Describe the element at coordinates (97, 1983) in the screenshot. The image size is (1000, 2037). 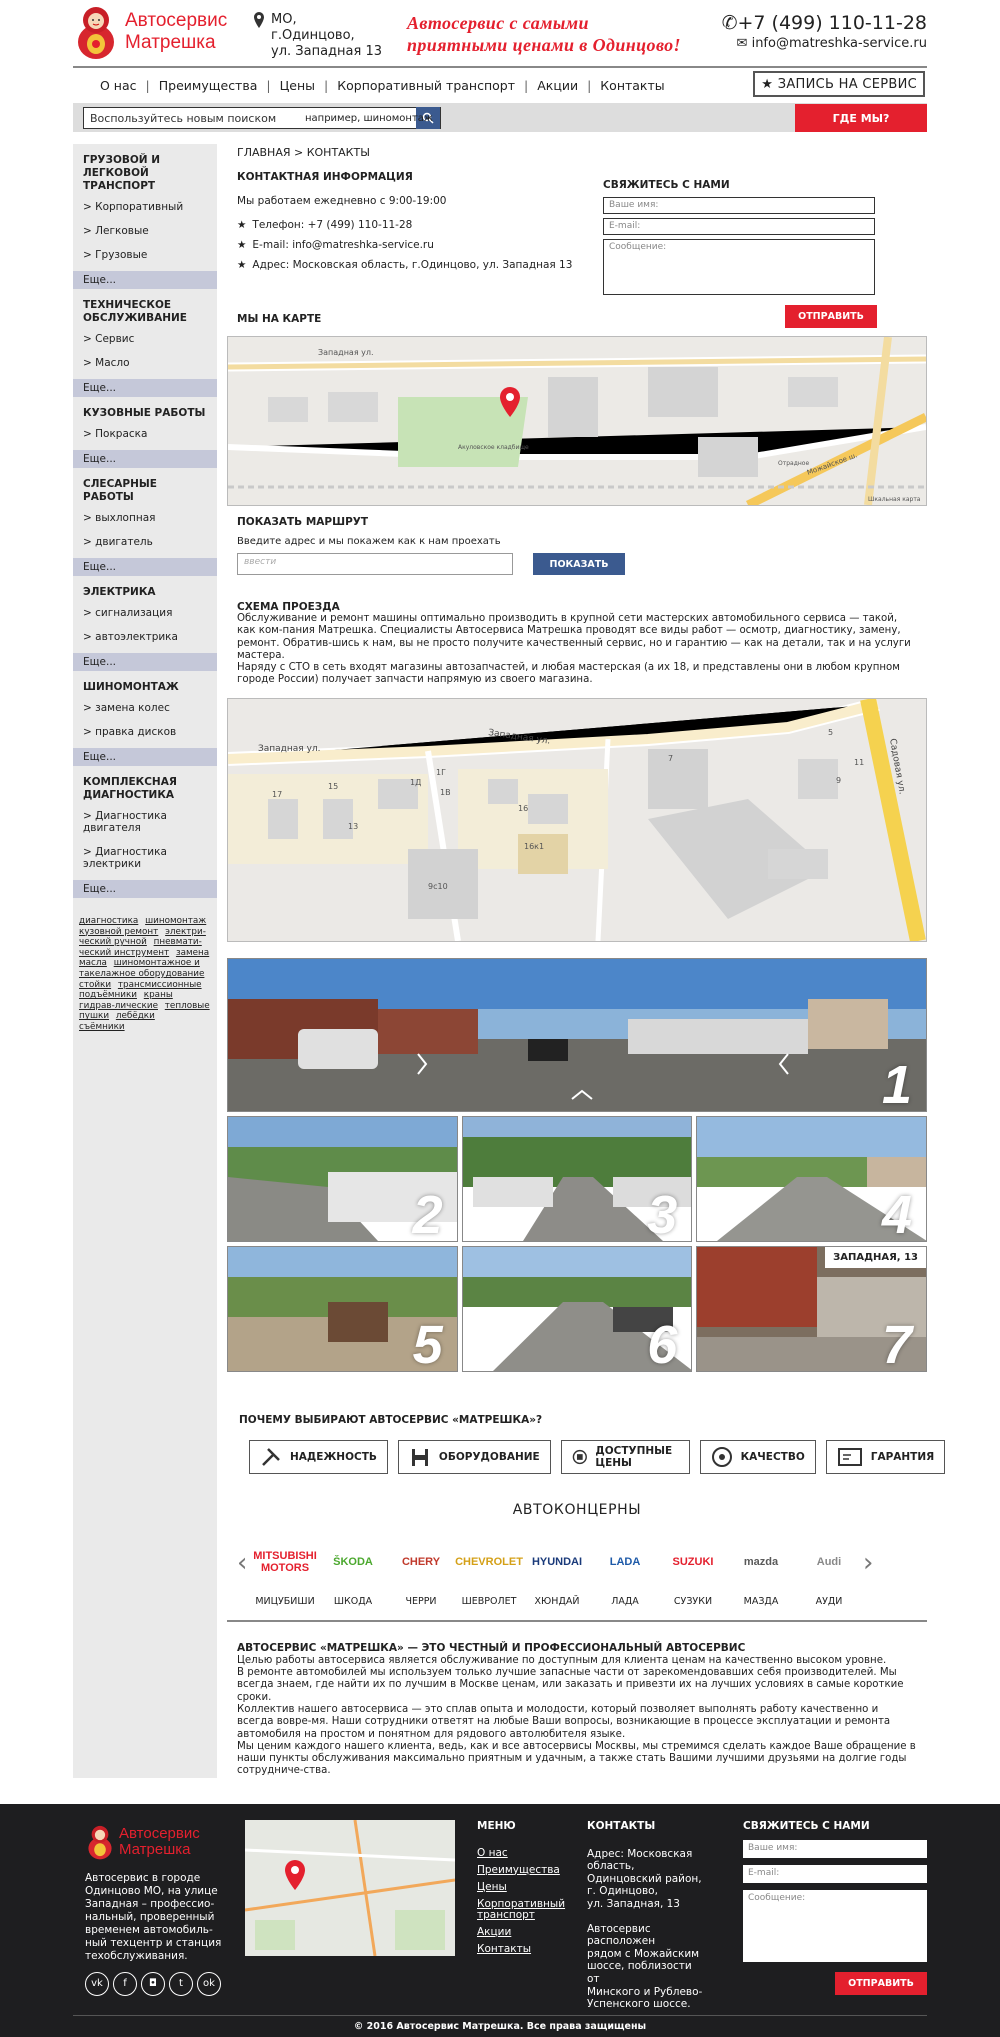
I see `vk-icon: vk` at that location.